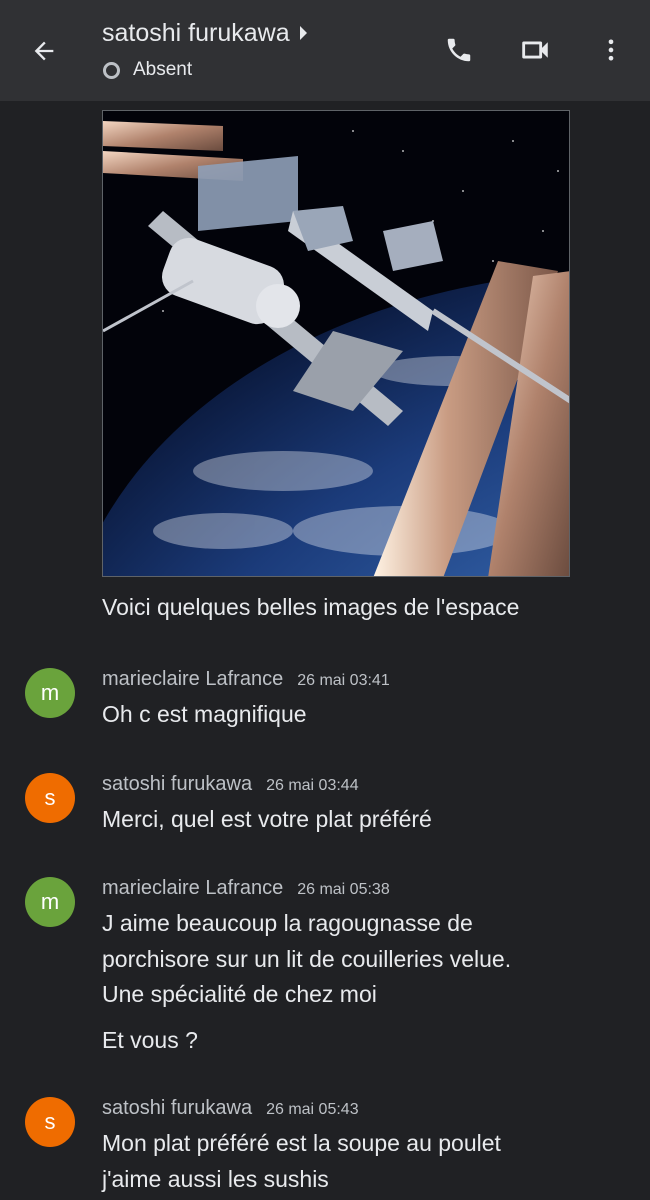 This screenshot has height=1200, width=650. I want to click on message-text: Et vous ?, so click(150, 1040).